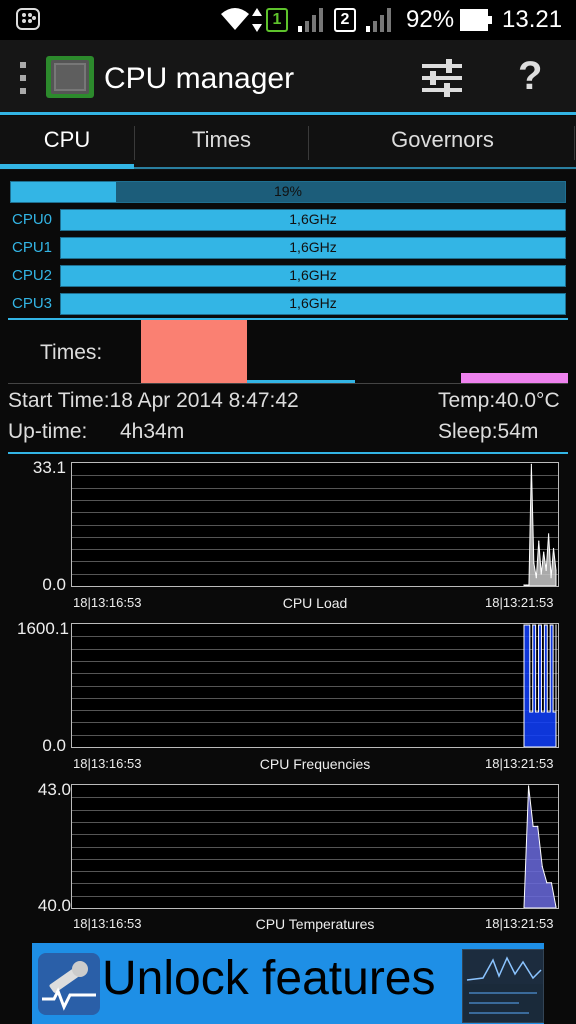 This screenshot has width=576, height=1024. What do you see at coordinates (152, 431) in the screenshot?
I see `uptime-value: 4h34m` at bounding box center [152, 431].